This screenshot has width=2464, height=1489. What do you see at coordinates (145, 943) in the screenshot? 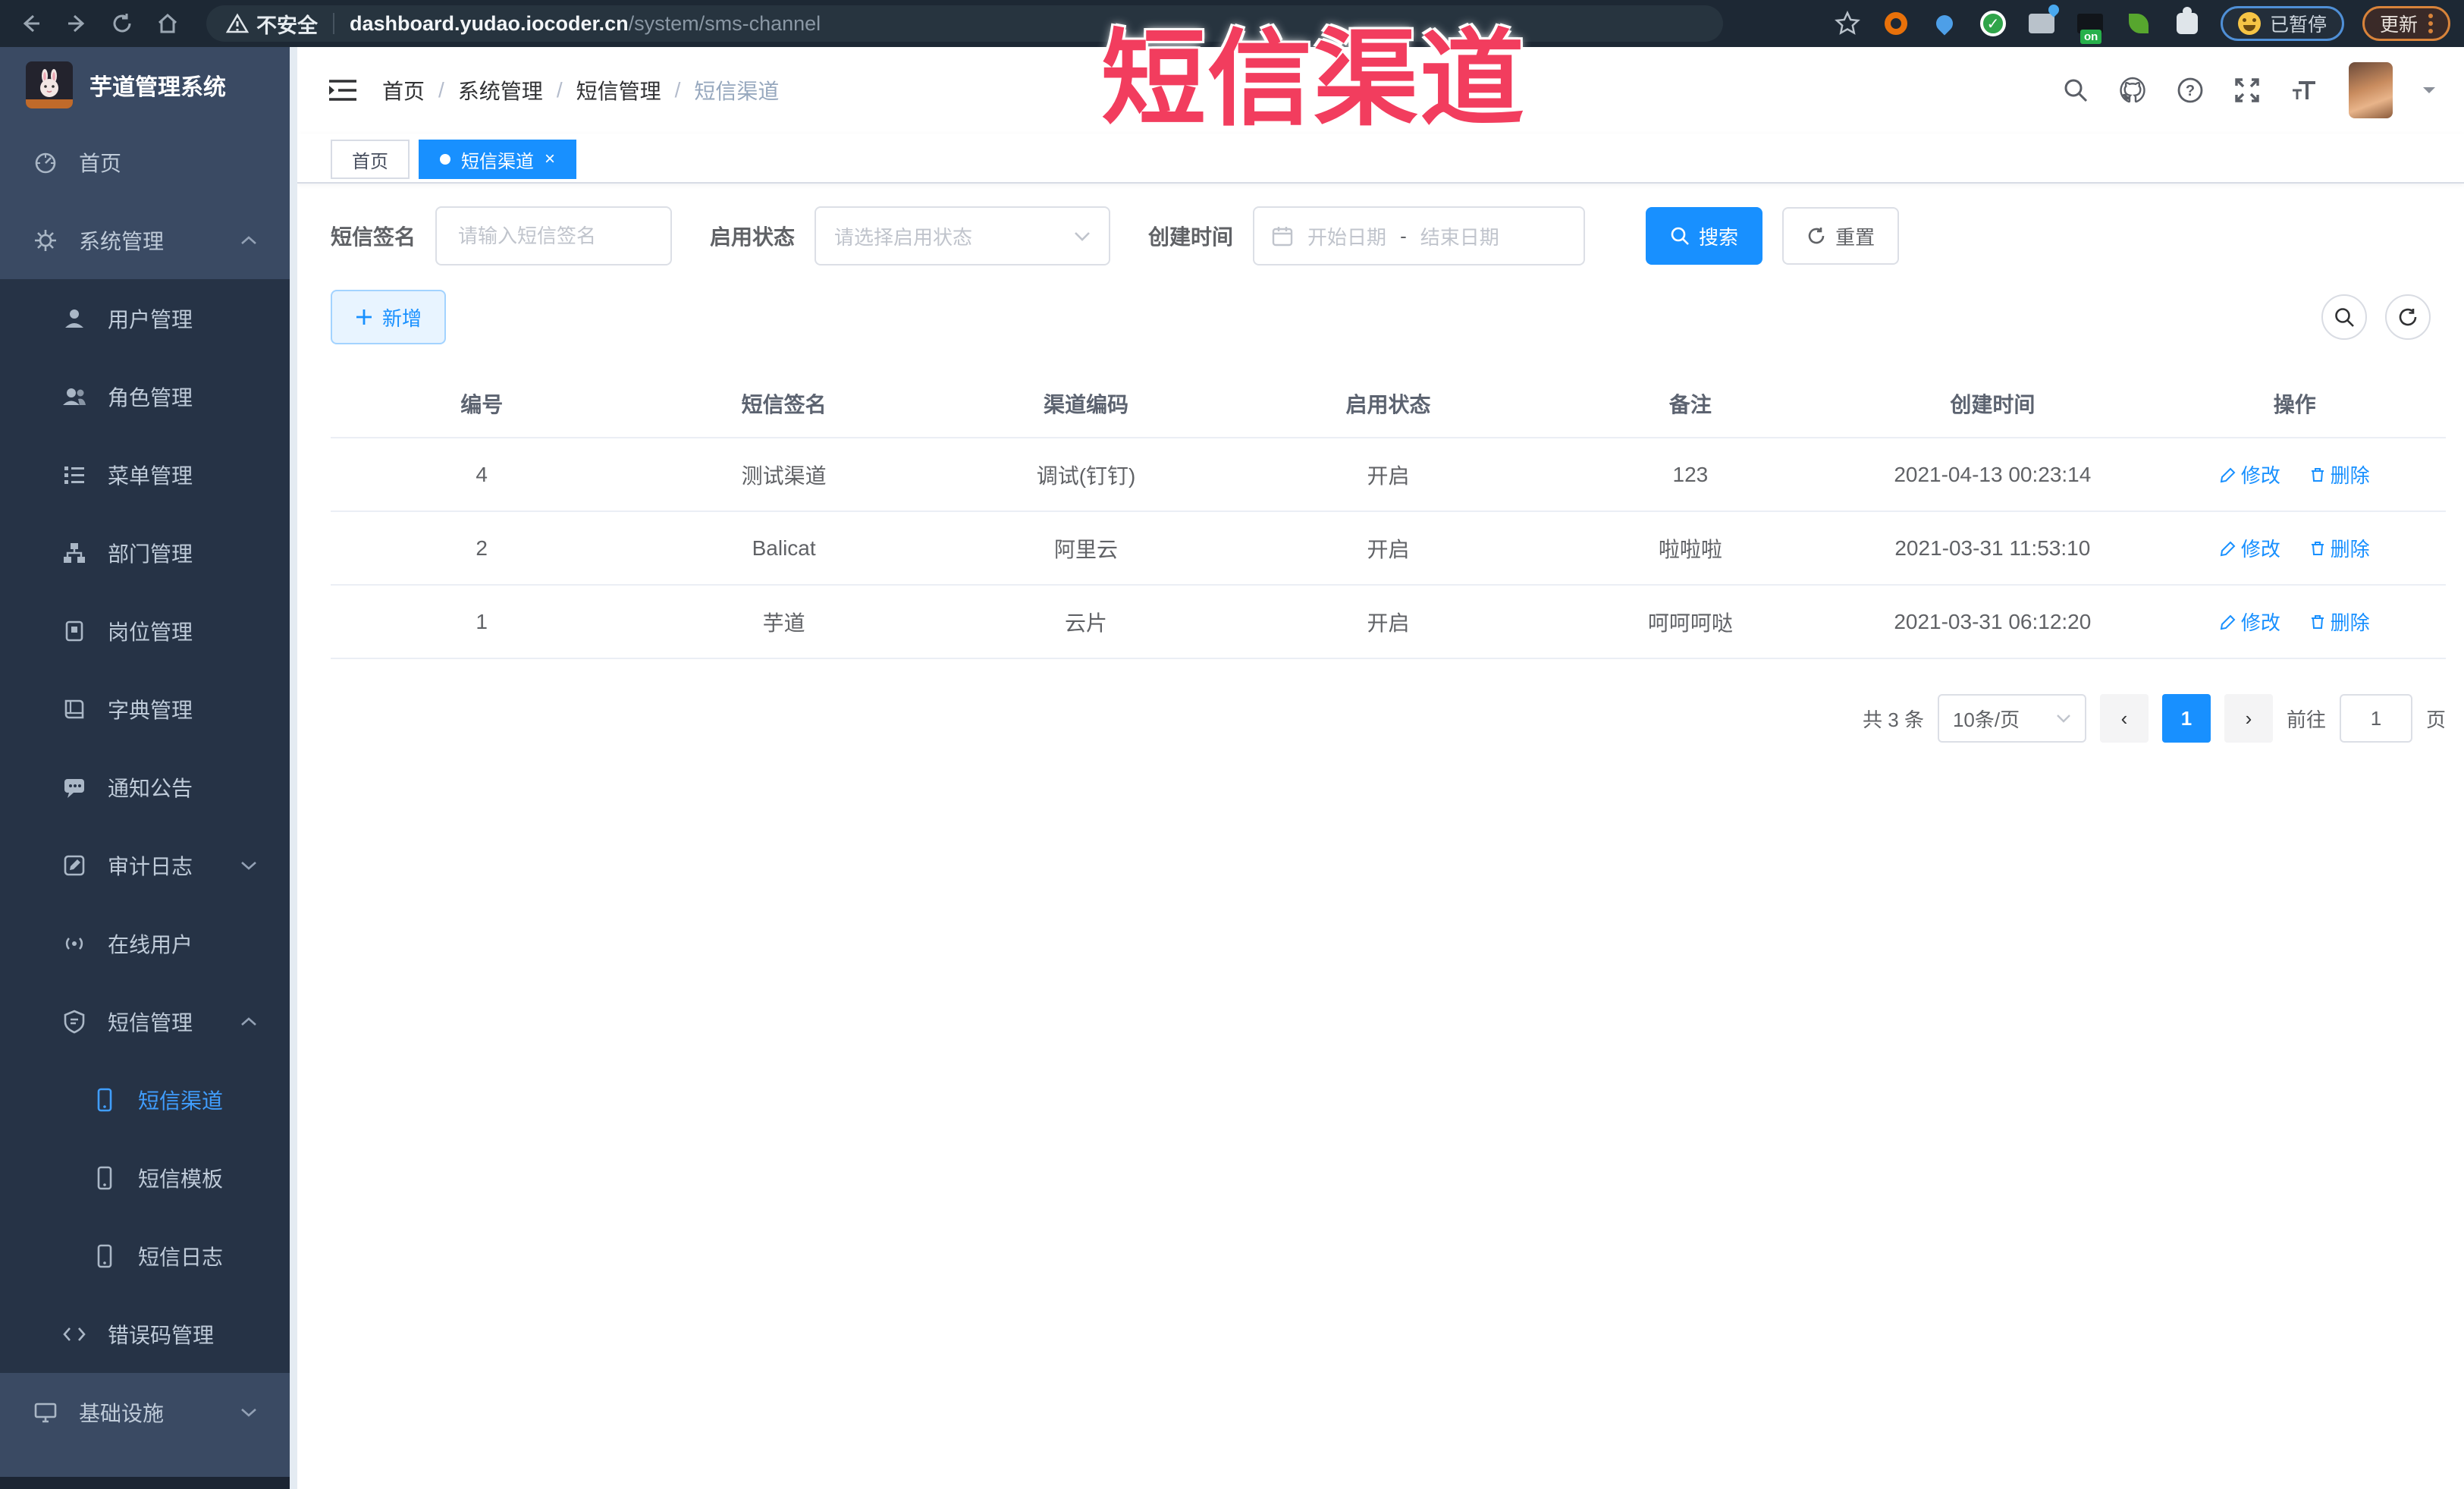
I see `sidebar-item-online-users: 在线用户` at bounding box center [145, 943].